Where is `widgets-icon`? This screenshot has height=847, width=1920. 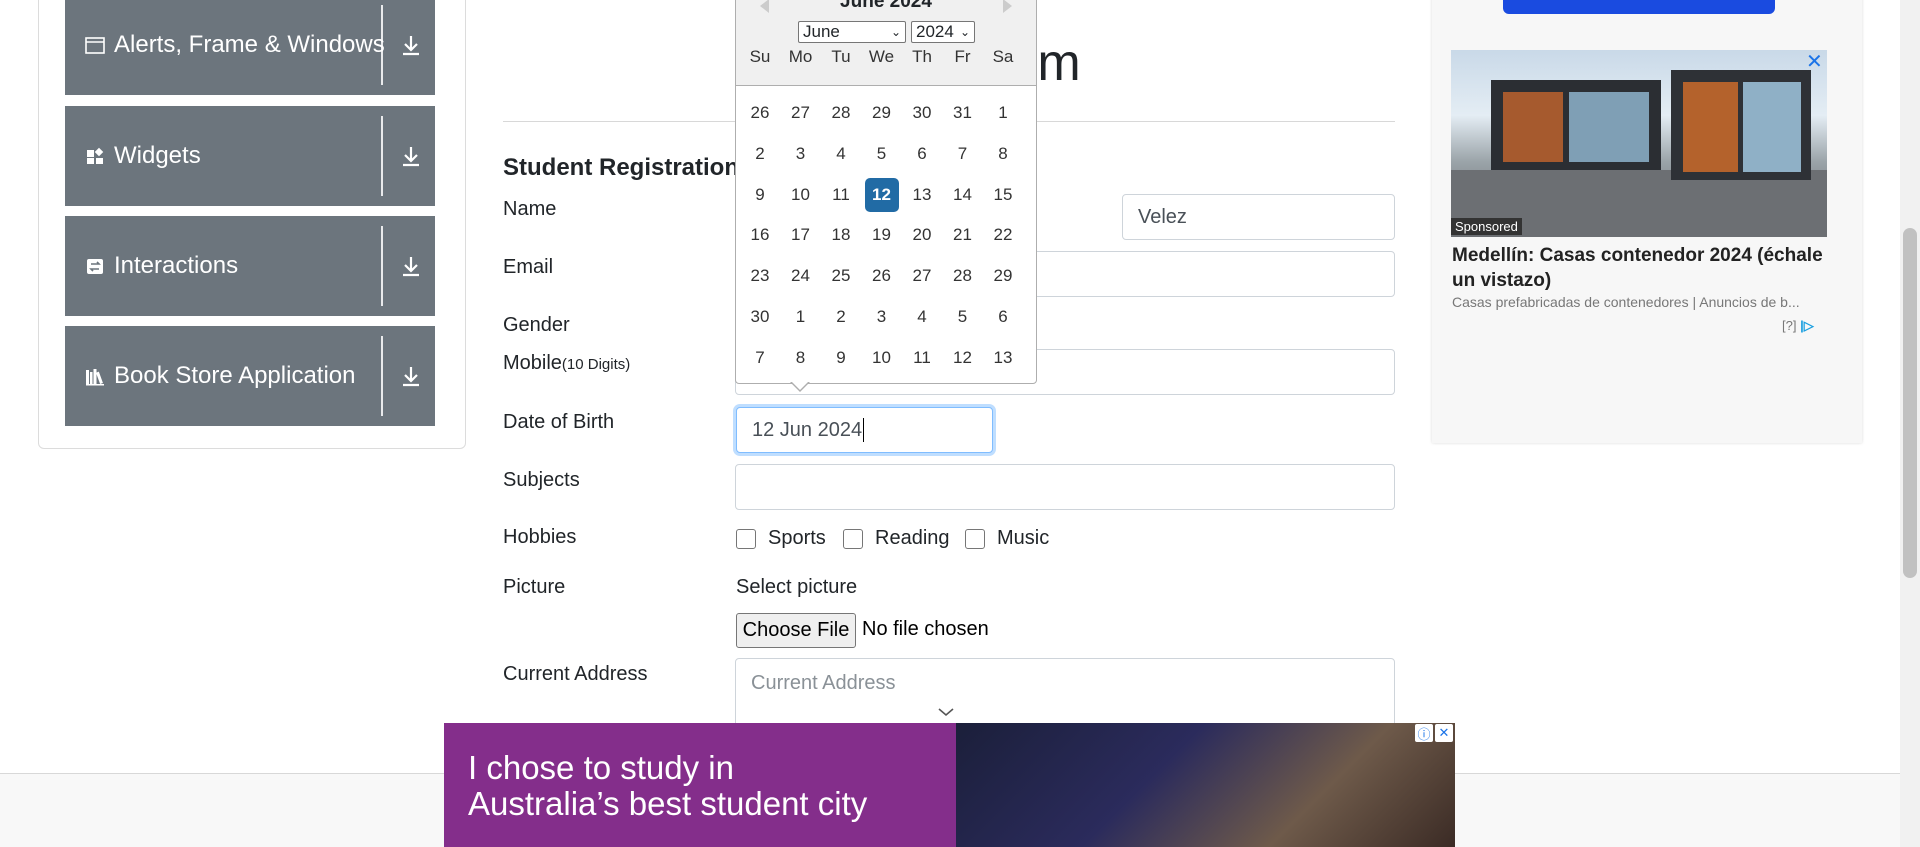
widgets-icon is located at coordinates (95, 155).